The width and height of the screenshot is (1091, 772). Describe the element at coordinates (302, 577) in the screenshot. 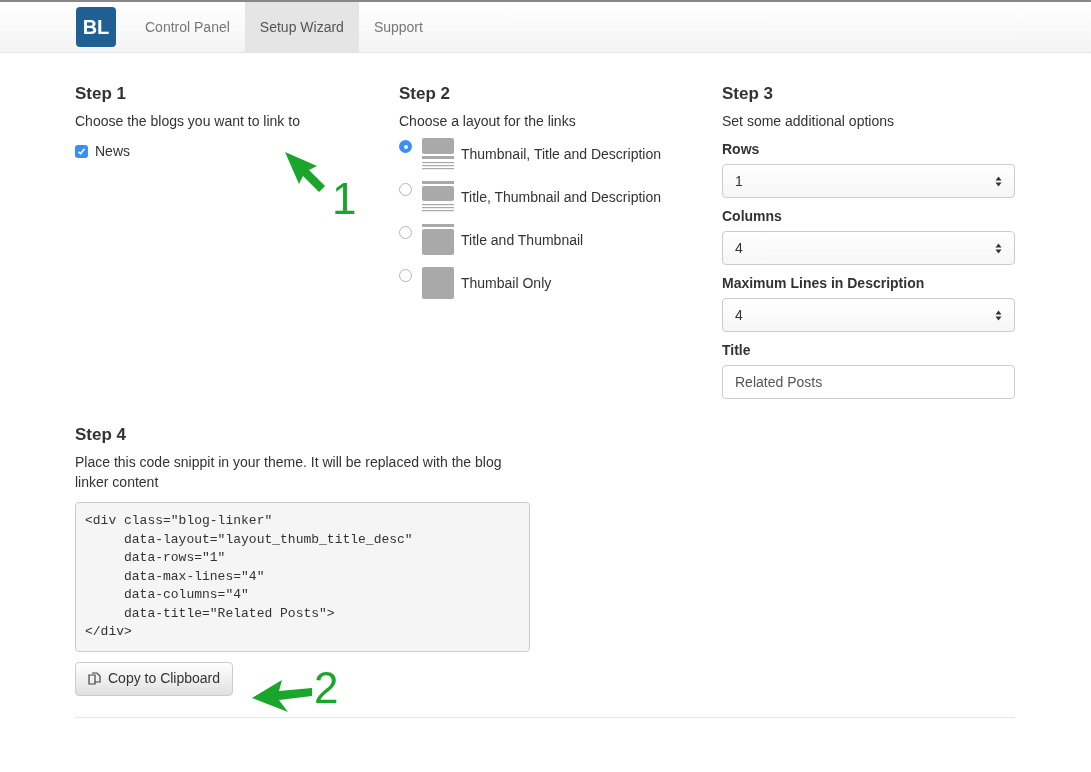

I see `code-snippet: <div class="blog-linker" data-layout="layout_thumb_title_desc" data-rows="1" data-max-lines="4" data-columns="4" data-title="Related Posts"> </div>` at that location.